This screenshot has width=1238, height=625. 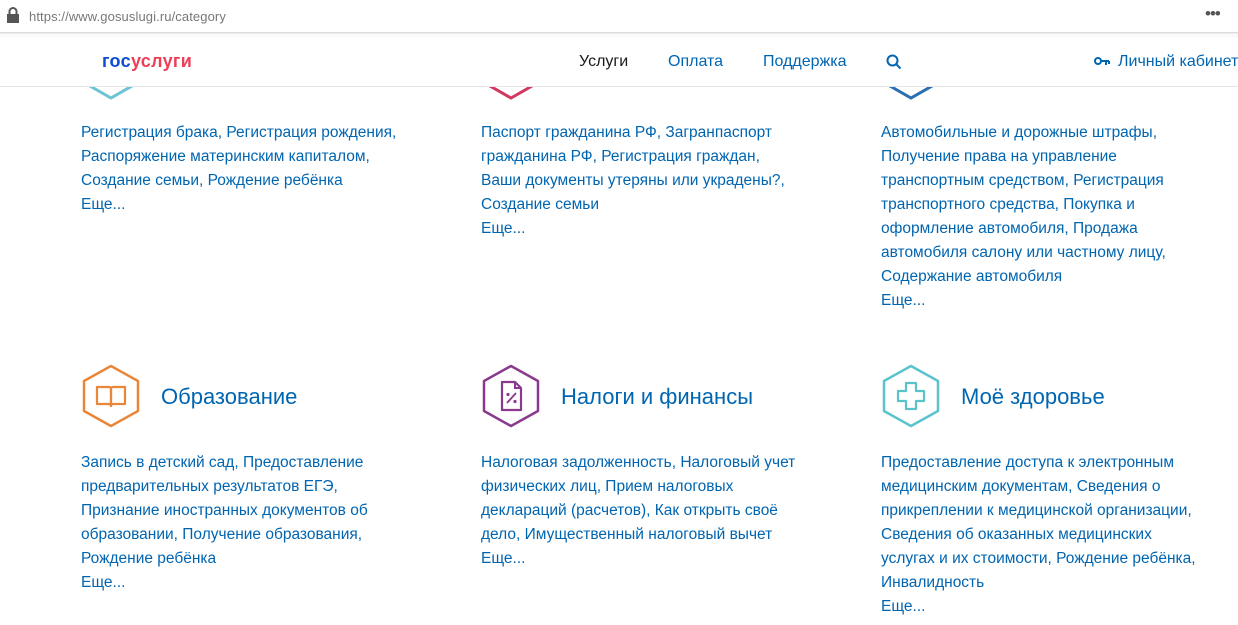 I want to click on link-line: Регистрация брака, Регистрация рождения,, so click(x=261, y=133).